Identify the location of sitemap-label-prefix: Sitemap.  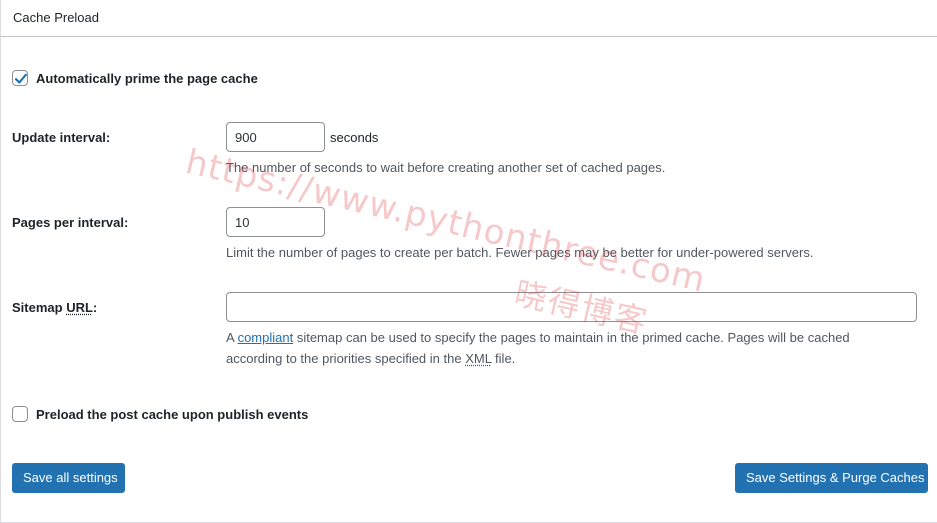
(39, 307).